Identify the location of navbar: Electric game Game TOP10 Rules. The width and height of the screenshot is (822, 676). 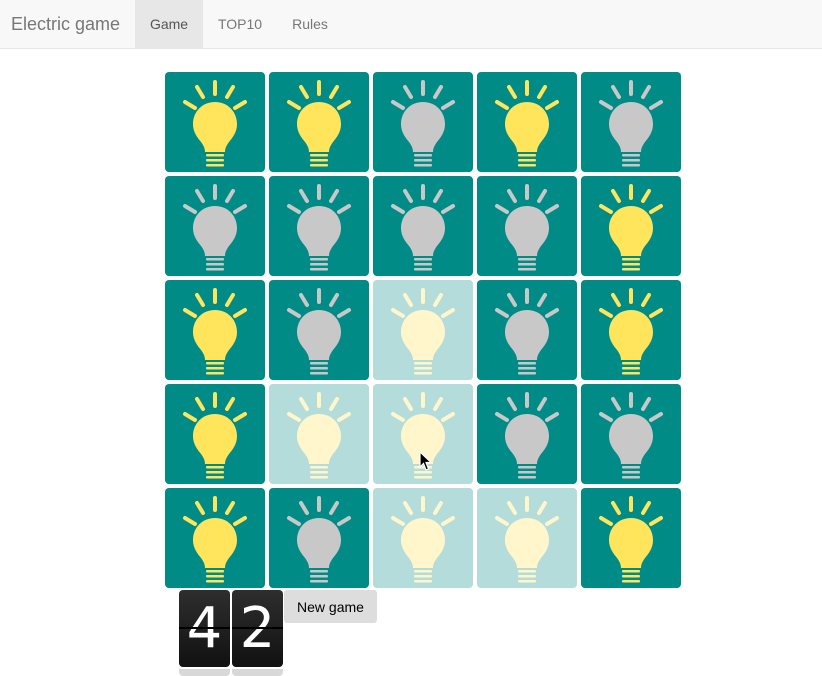
(411, 24).